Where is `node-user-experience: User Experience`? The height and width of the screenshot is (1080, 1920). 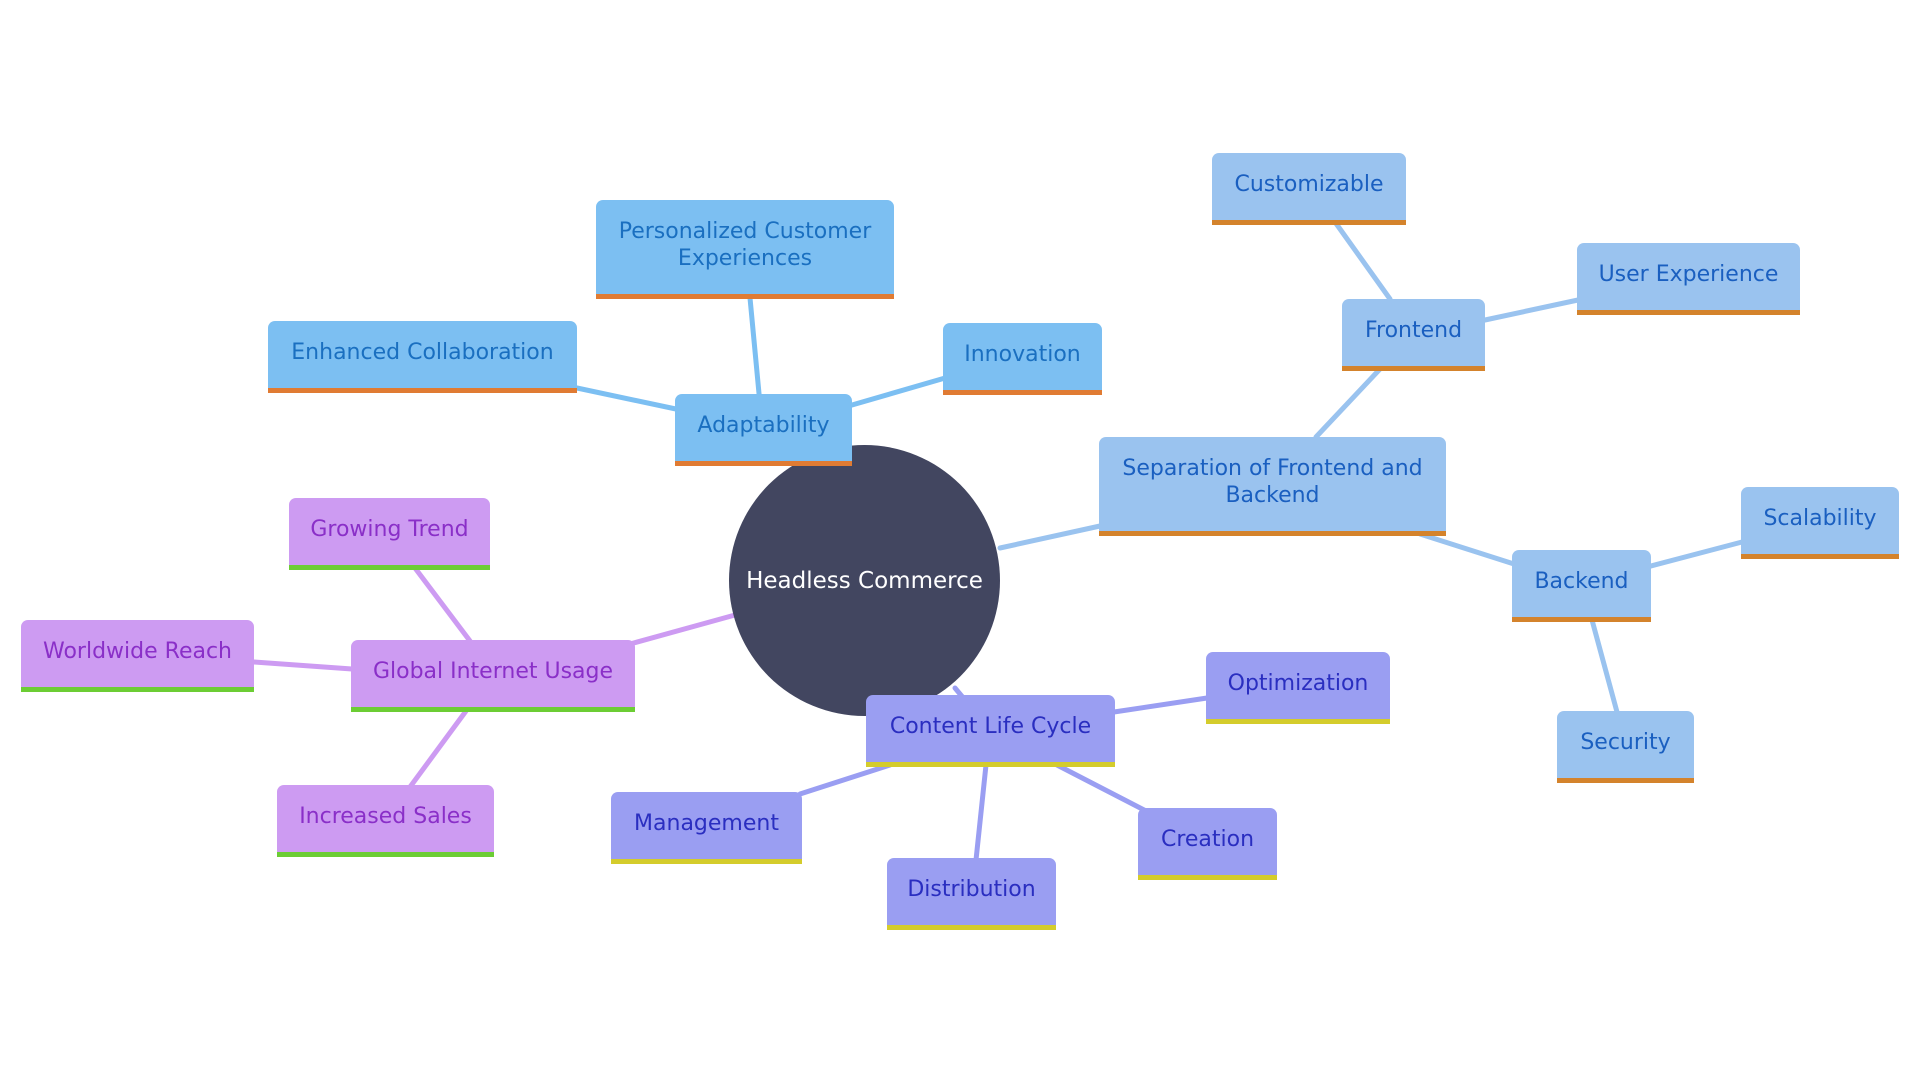 node-user-experience: User Experience is located at coordinates (1688, 279).